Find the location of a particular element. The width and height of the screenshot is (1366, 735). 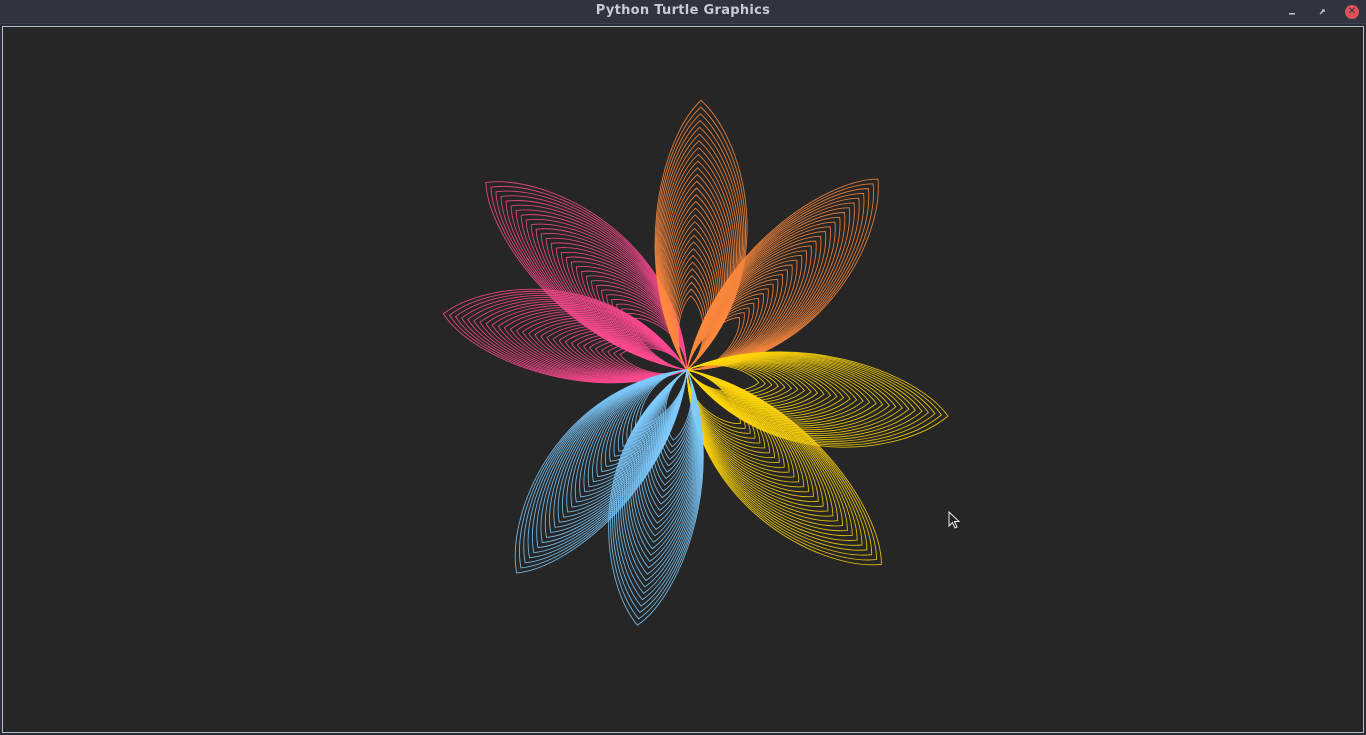

petal is located at coordinates (817, 399).